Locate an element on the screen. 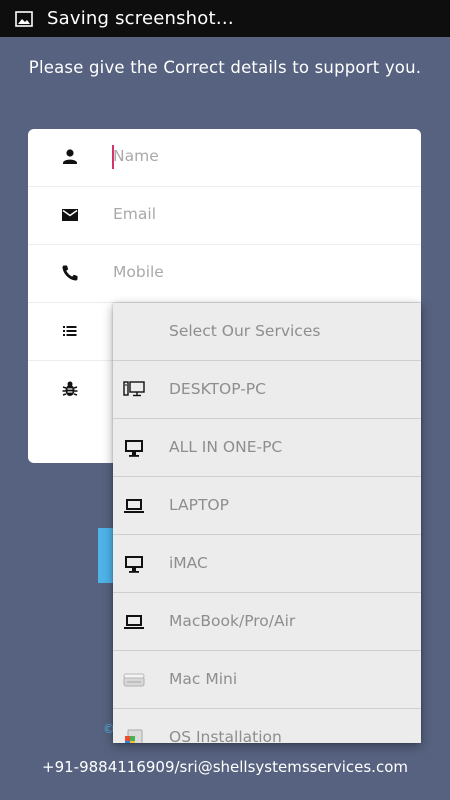 Image resolution: width=450 pixels, height=800 pixels. option-laptop: LAPTOP is located at coordinates (267, 506).